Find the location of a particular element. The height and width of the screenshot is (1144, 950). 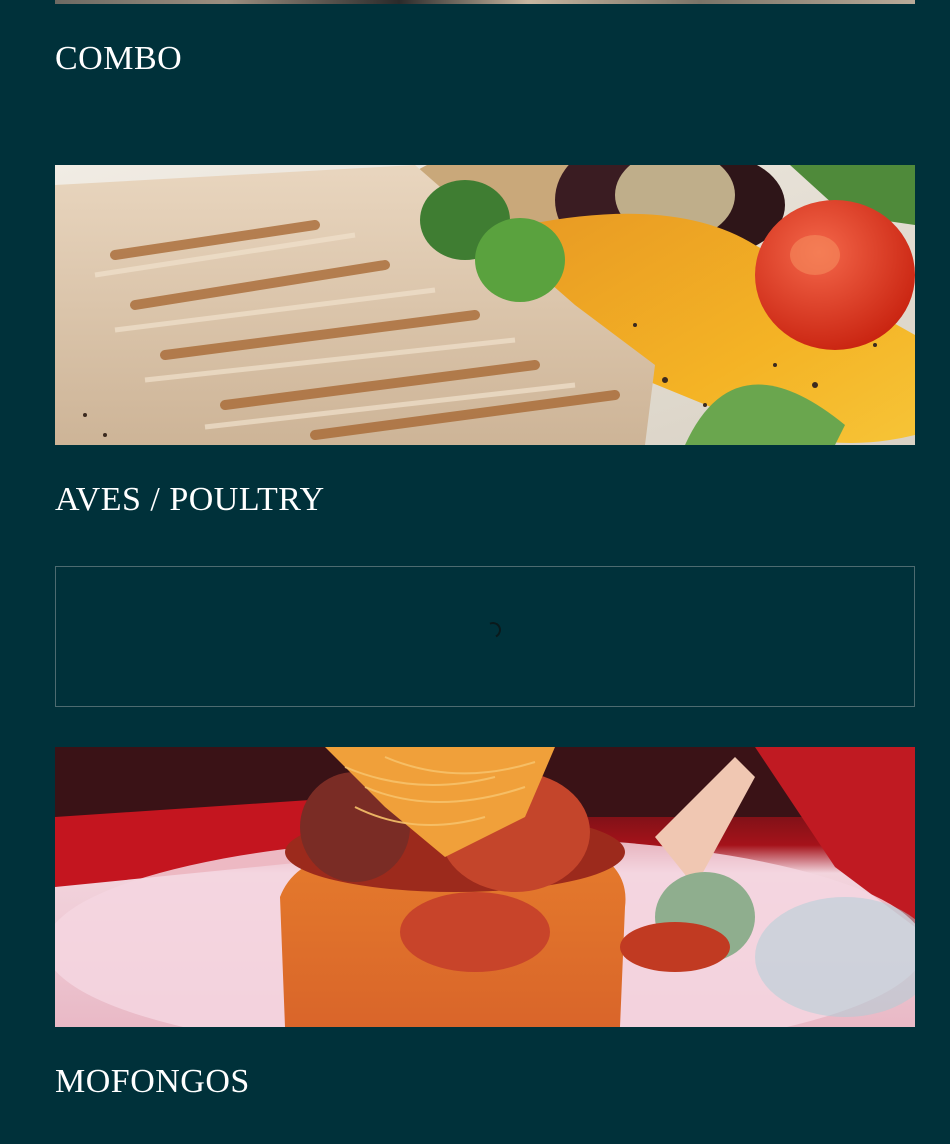

combo-title: COMBO is located at coordinates (118, 59).